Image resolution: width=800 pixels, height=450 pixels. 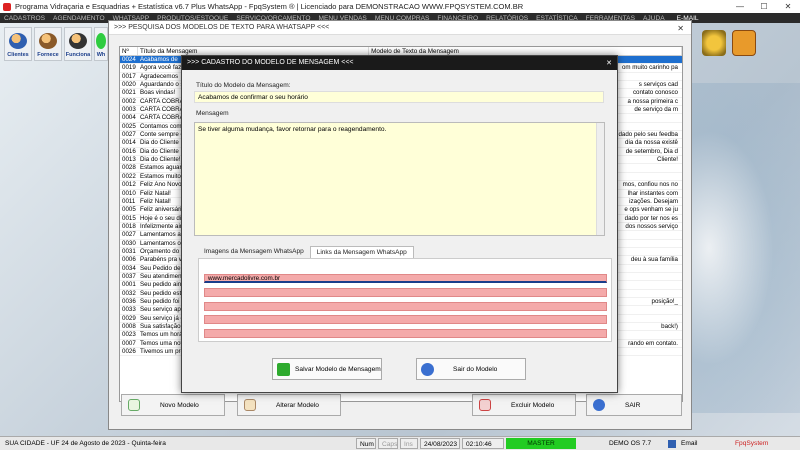 I want to click on edit-pencil-icon, so click(x=250, y=405).